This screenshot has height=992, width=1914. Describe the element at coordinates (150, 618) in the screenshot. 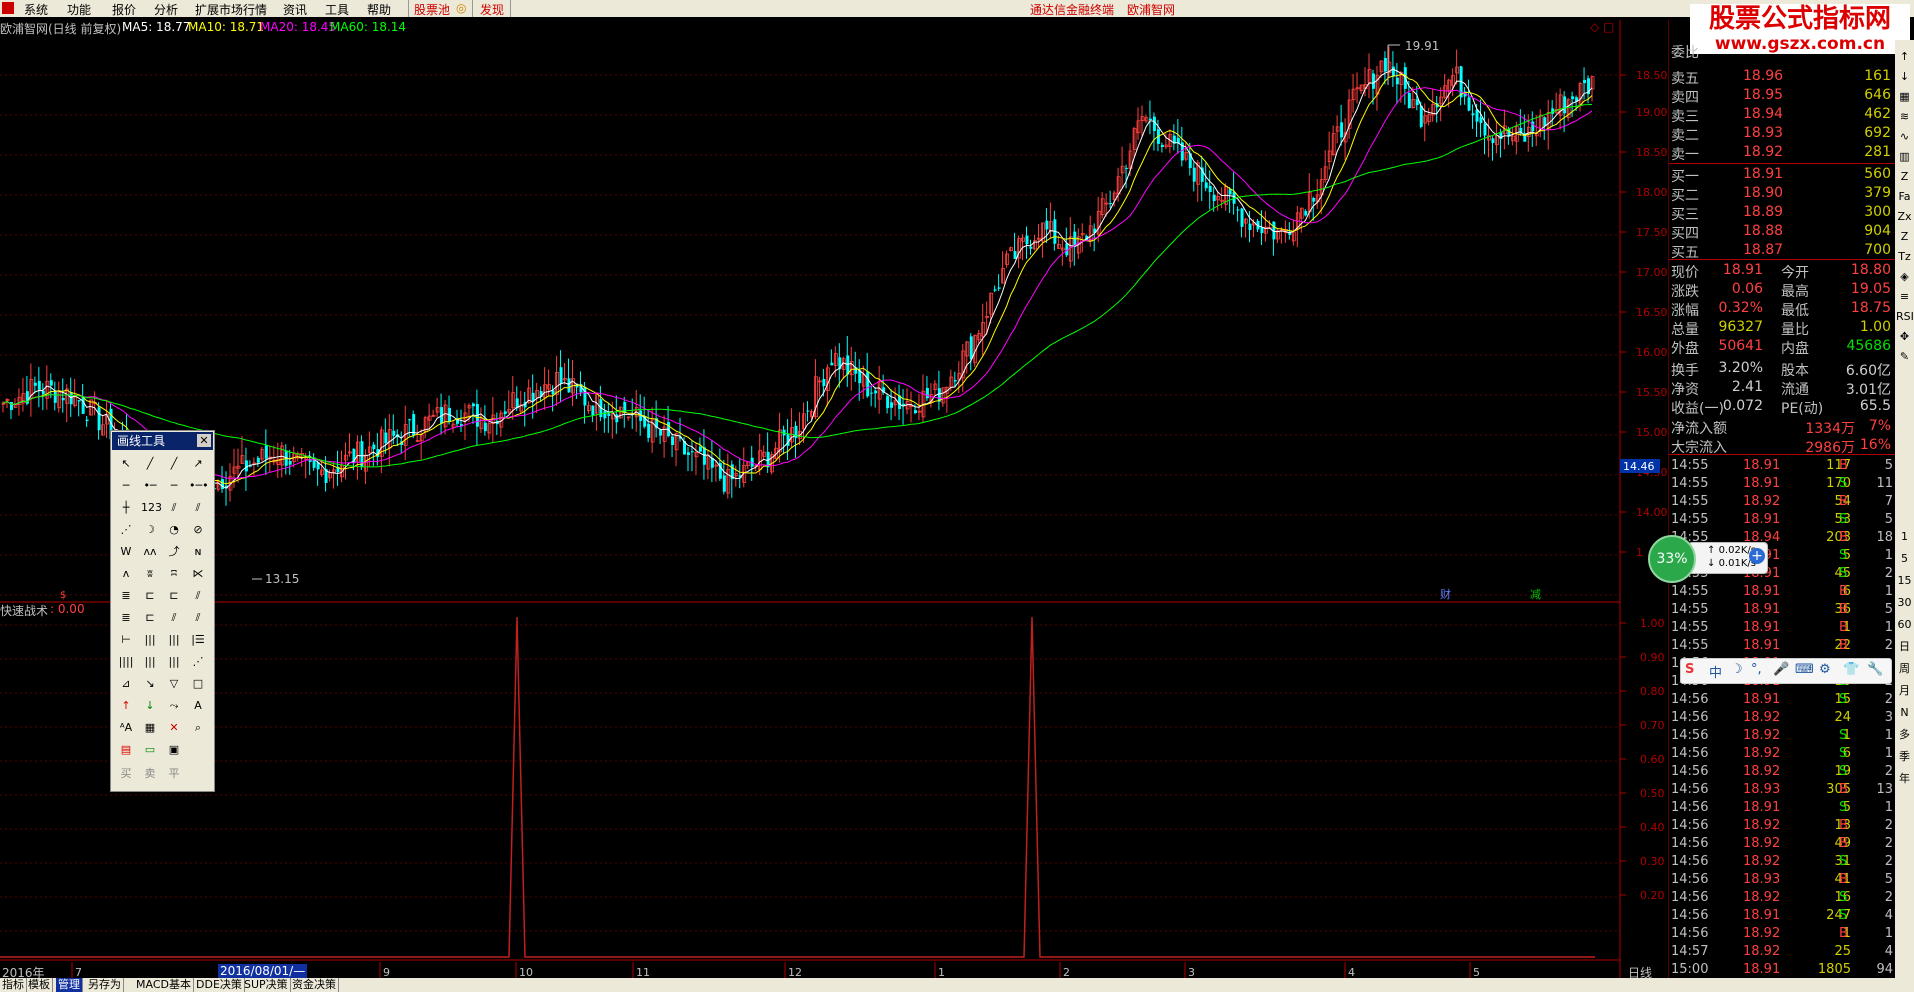

I see `drawing-tool-icon: ⊏` at that location.